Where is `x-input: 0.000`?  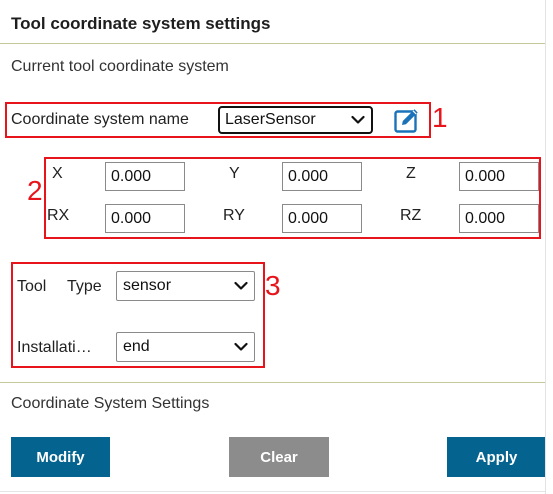
x-input: 0.000 is located at coordinates (145, 176).